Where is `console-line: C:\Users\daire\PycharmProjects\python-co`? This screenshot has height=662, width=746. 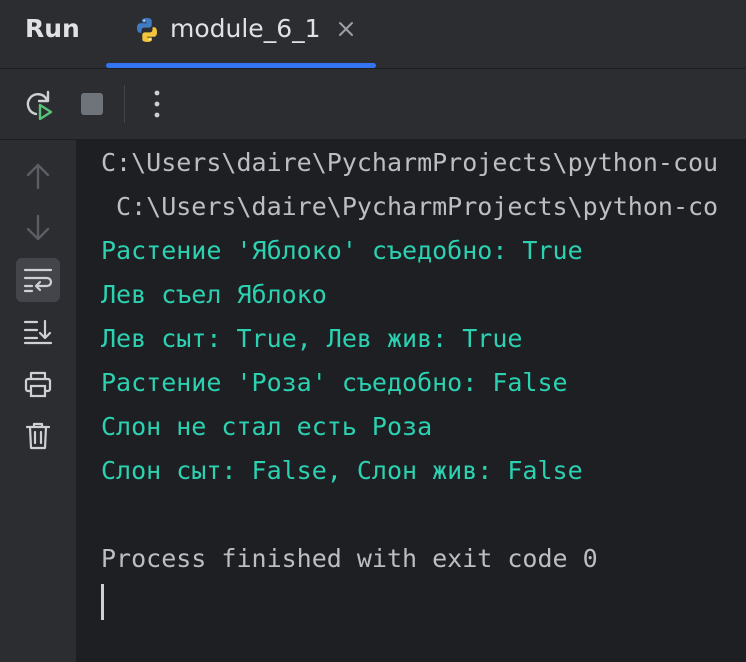 console-line: C:\Users\daire\PycharmProjects\python-co is located at coordinates (410, 206).